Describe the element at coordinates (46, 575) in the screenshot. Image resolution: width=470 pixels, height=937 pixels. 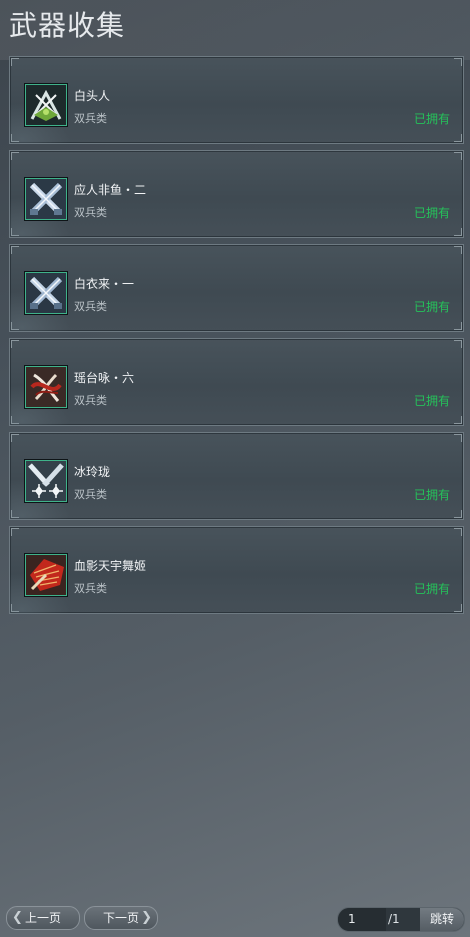
I see `red-fan-blades-icon` at that location.